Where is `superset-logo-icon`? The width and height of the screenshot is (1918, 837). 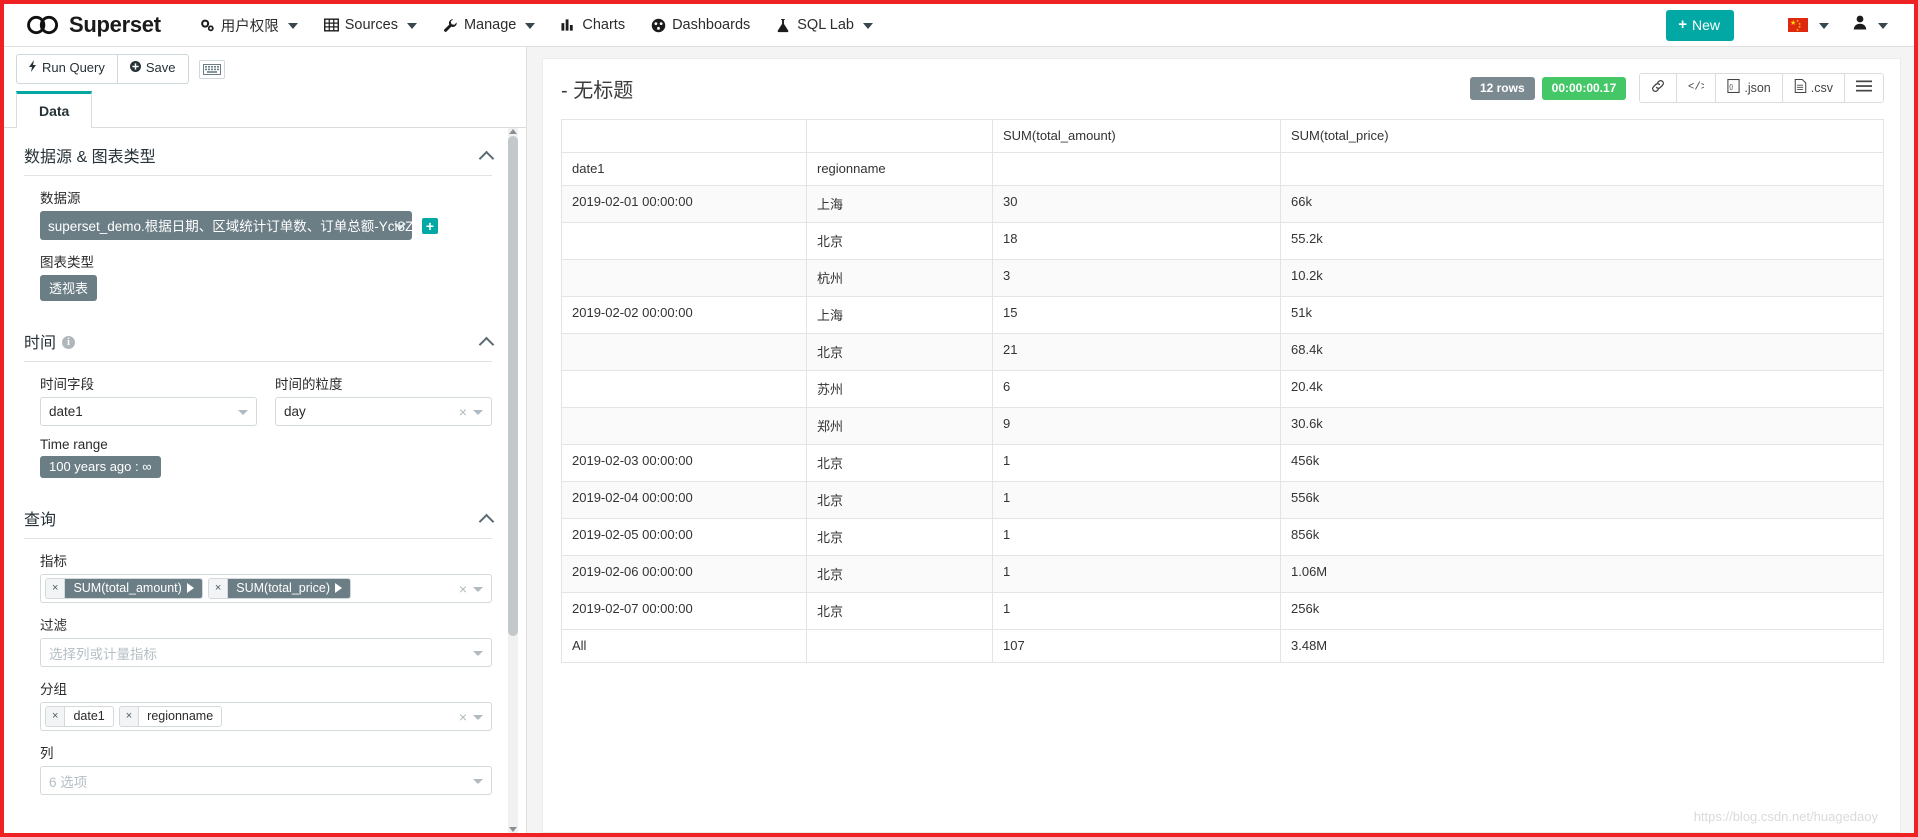 superset-logo-icon is located at coordinates (43, 25).